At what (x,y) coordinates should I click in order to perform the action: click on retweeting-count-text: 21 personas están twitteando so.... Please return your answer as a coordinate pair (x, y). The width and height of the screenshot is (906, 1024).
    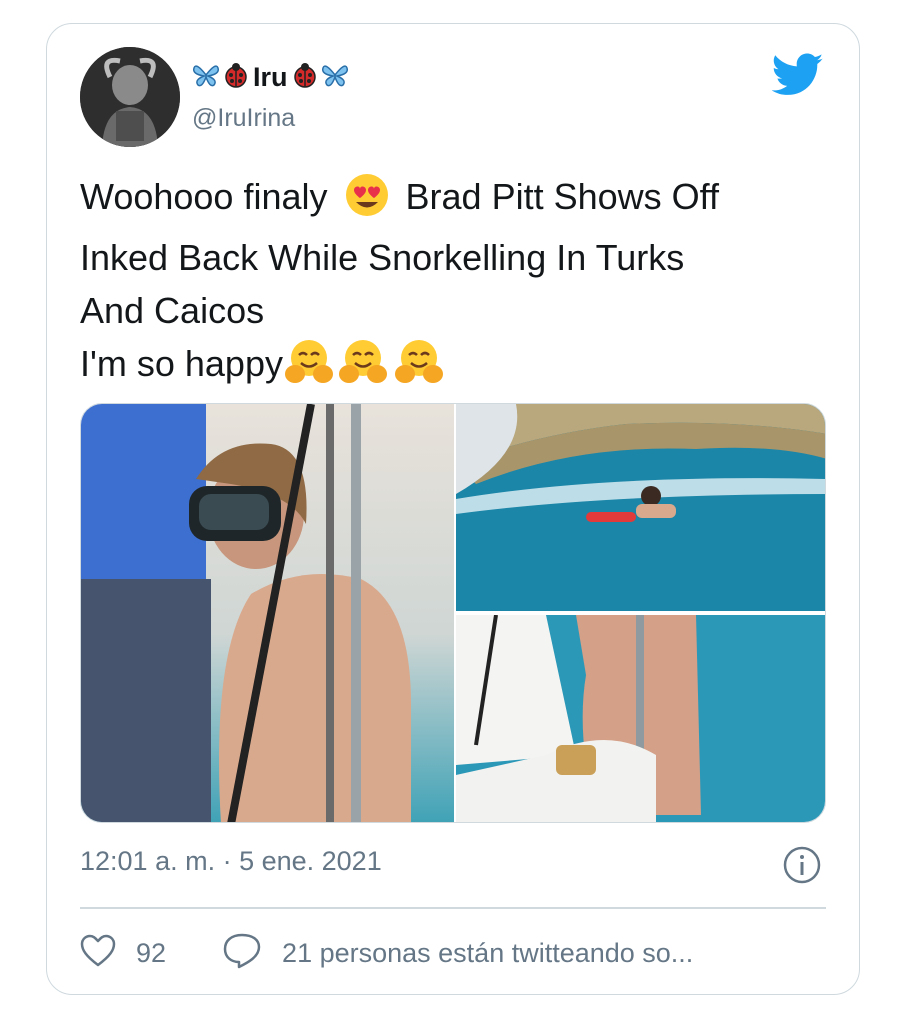
    Looking at the image, I should click on (487, 953).